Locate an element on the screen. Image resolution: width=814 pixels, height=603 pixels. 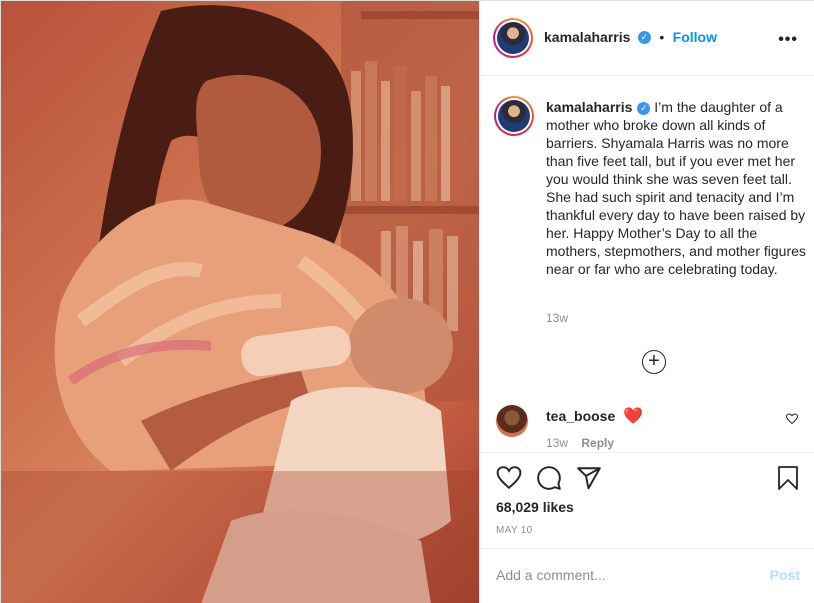
comment-bubble-icon is located at coordinates (549, 478).